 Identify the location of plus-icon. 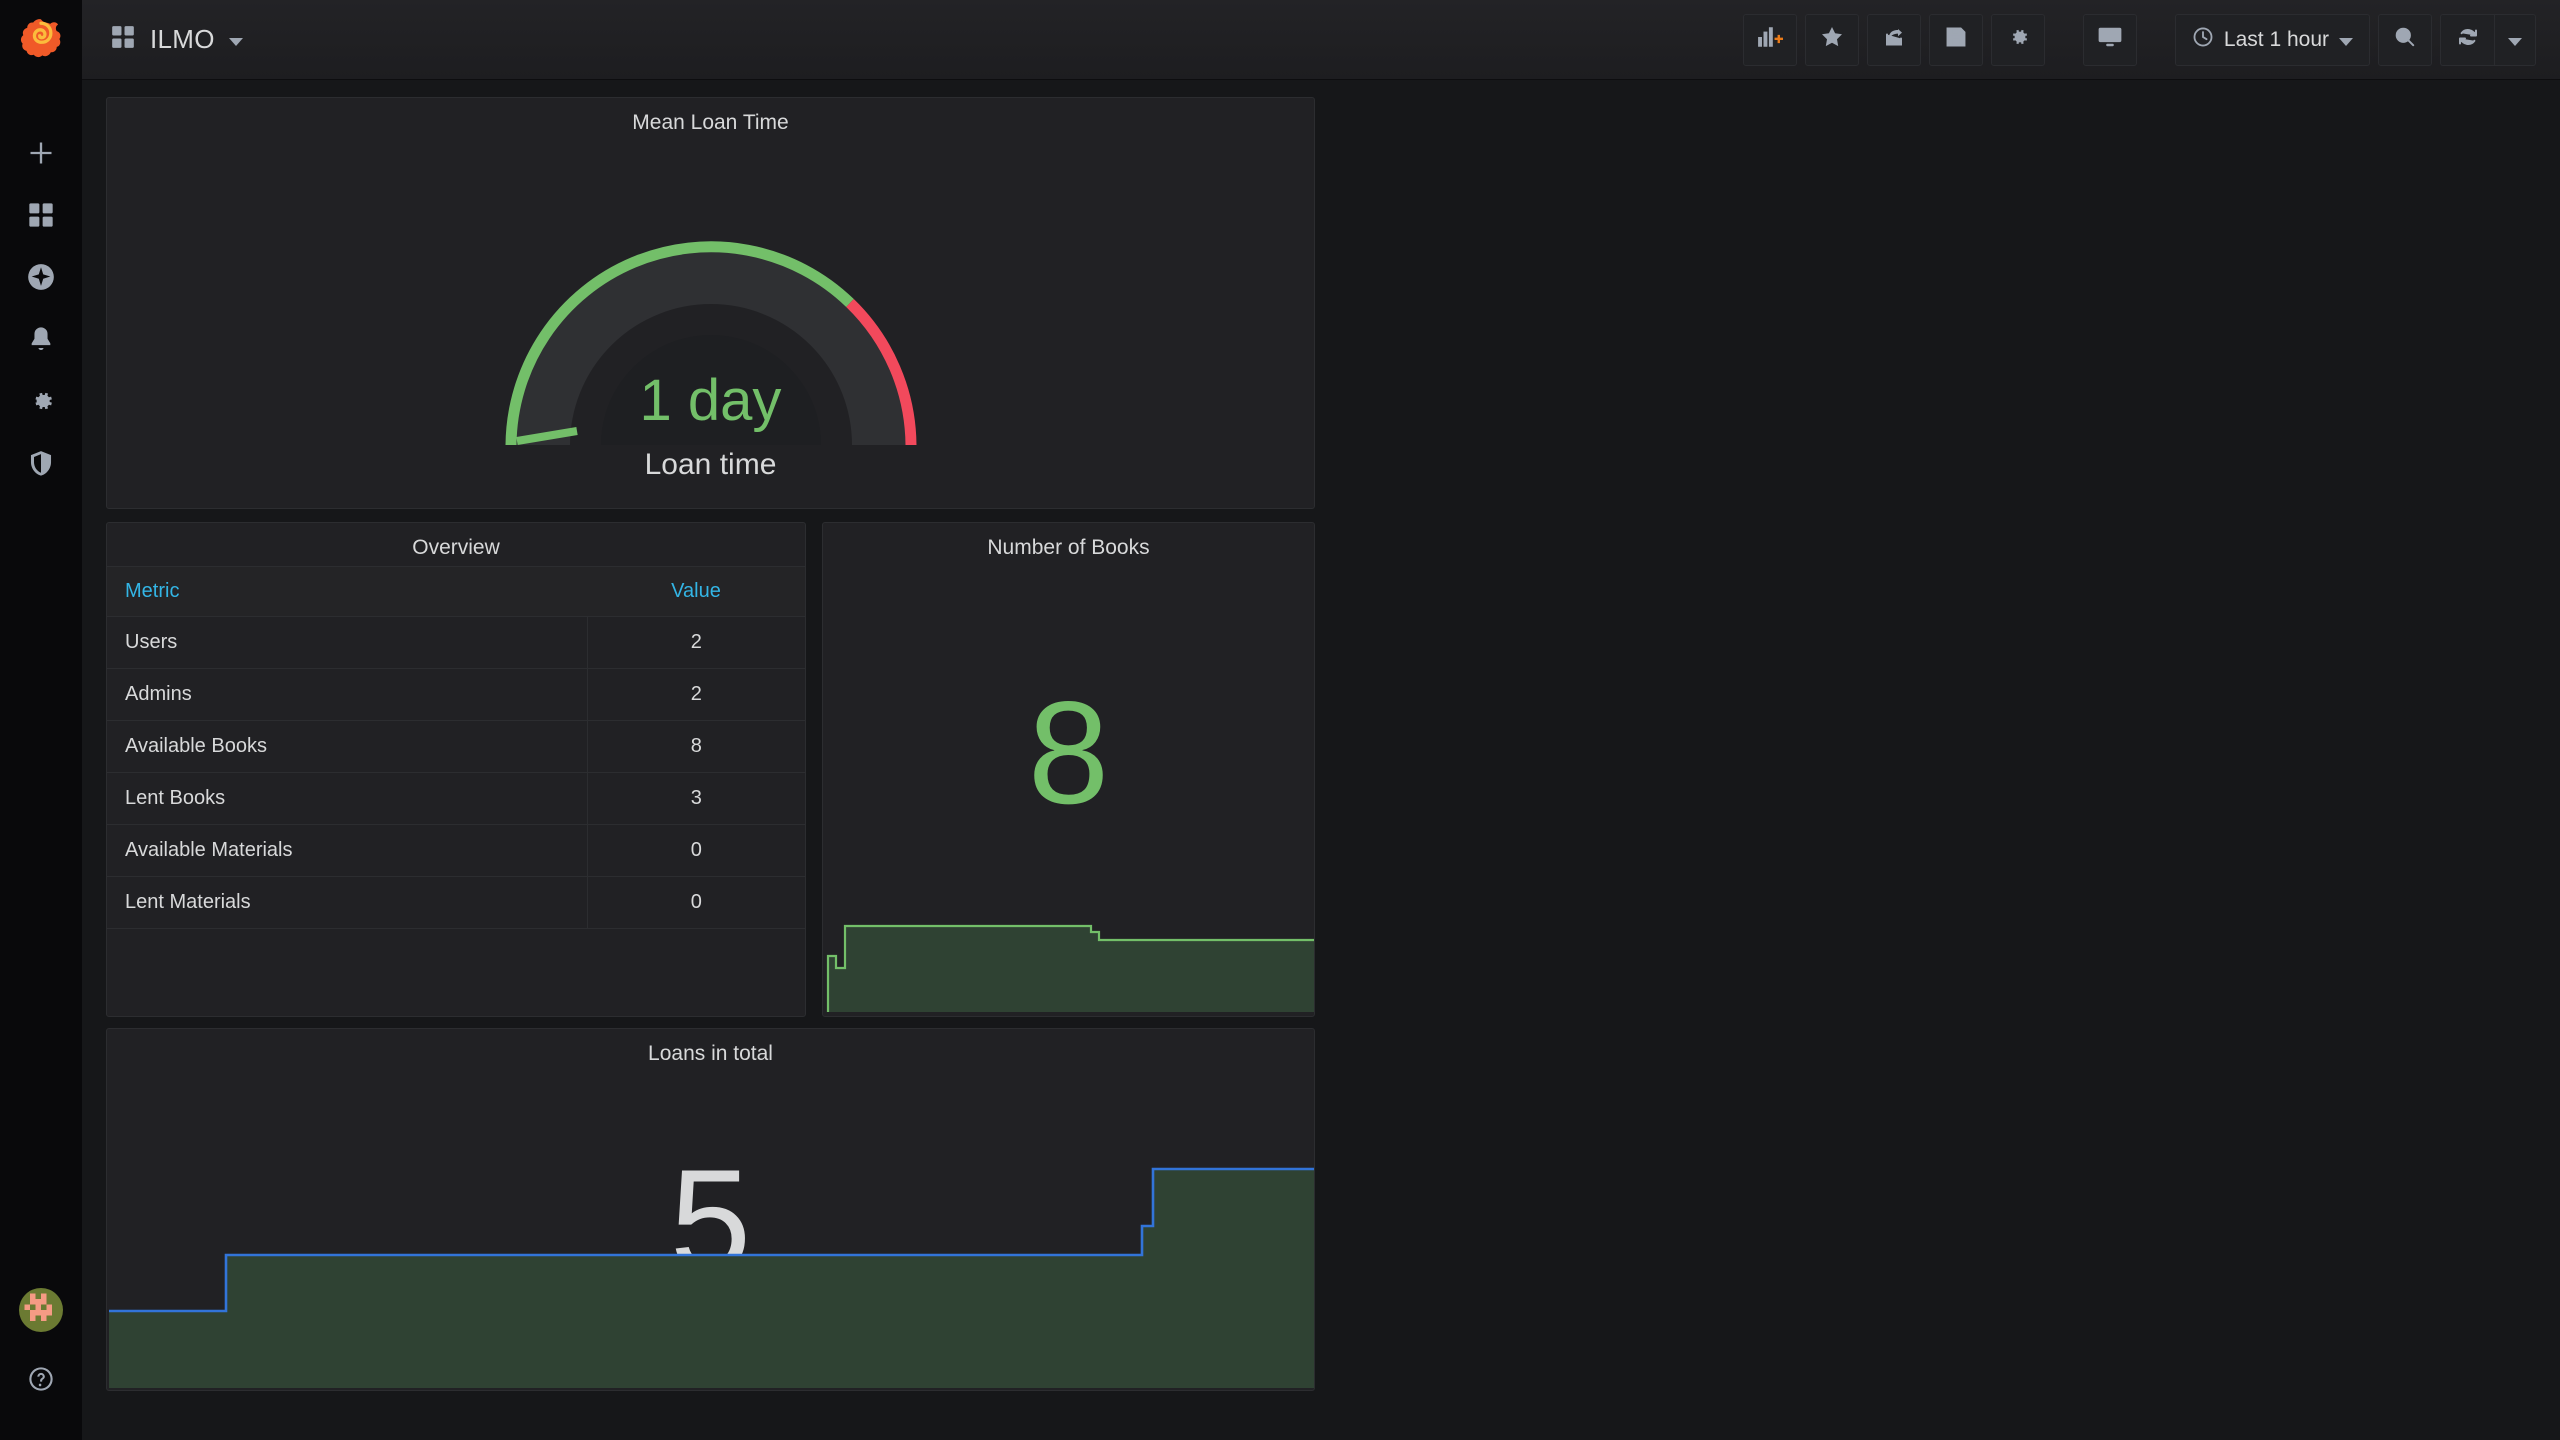
(41, 155).